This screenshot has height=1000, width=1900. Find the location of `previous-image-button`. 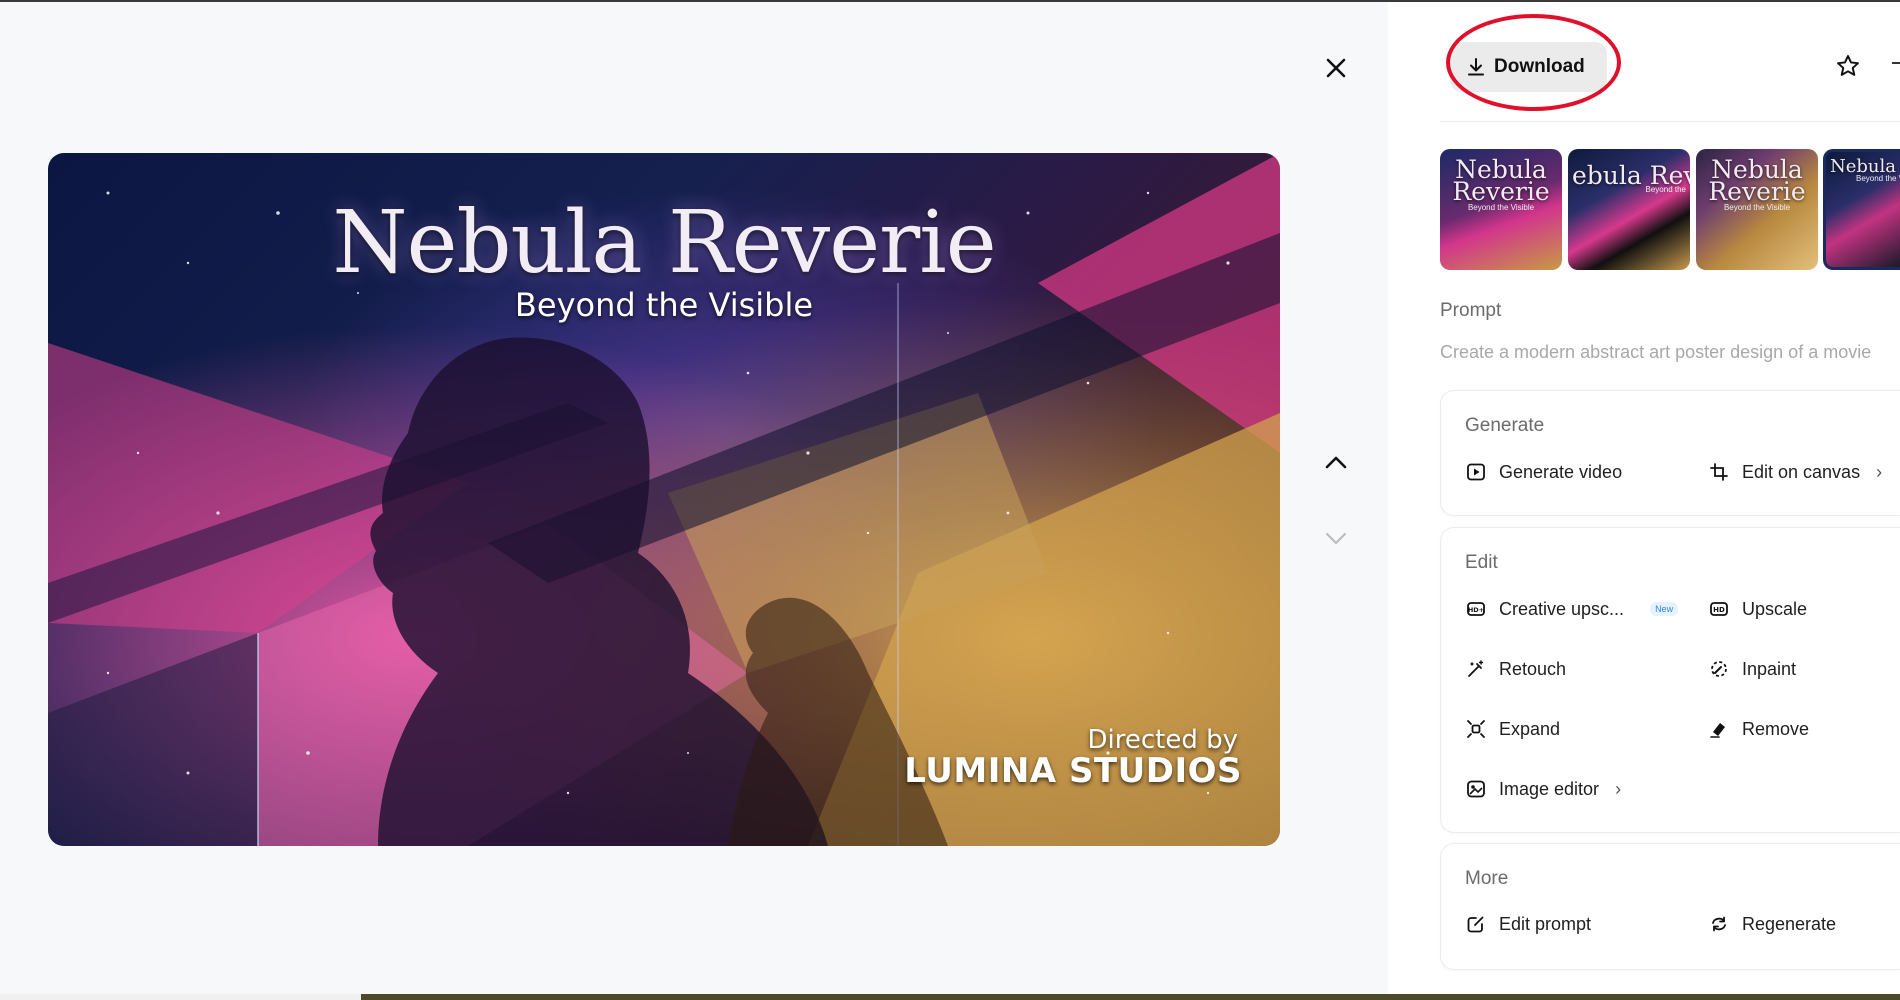

previous-image-button is located at coordinates (1336, 462).